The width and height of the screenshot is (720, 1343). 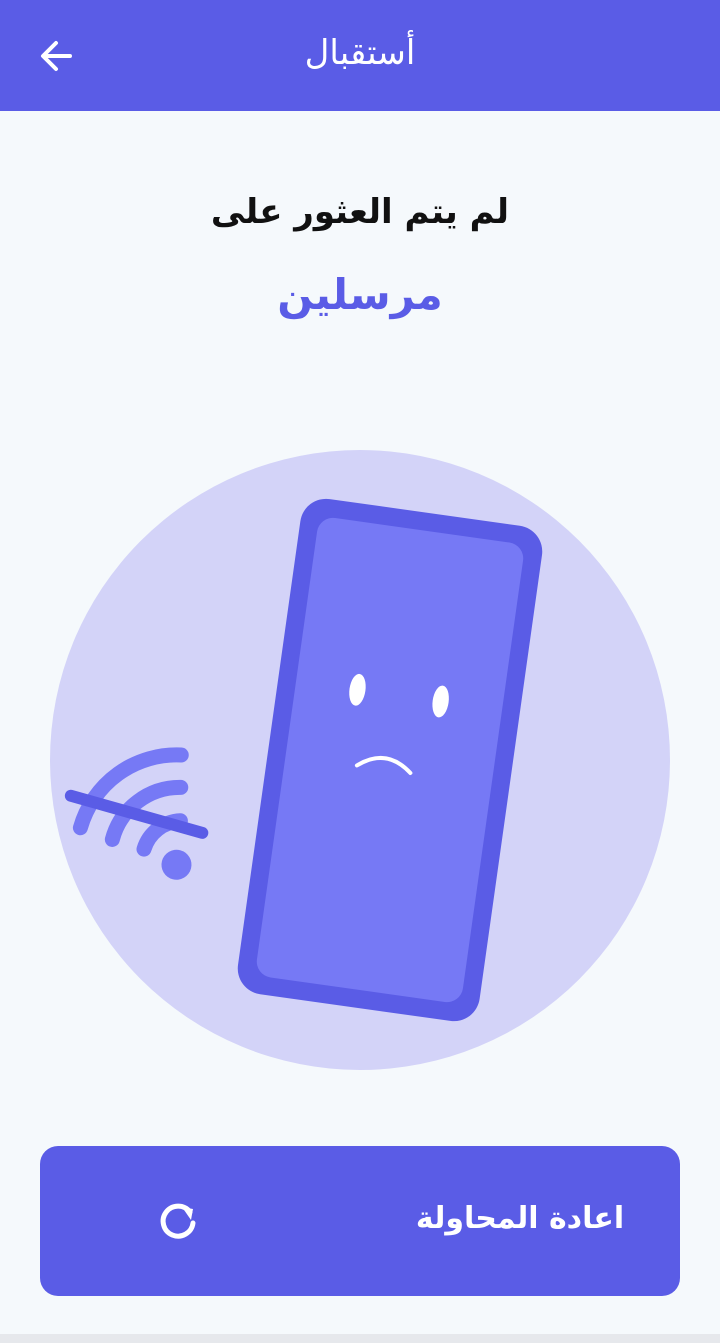 What do you see at coordinates (360, 212) in the screenshot?
I see `not-found-heading: لم يتم العثور على` at bounding box center [360, 212].